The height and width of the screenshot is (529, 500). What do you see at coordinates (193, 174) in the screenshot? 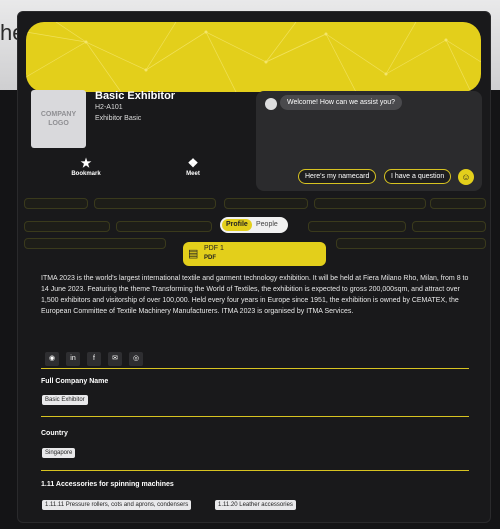
I see `meet-label: Meet` at bounding box center [193, 174].